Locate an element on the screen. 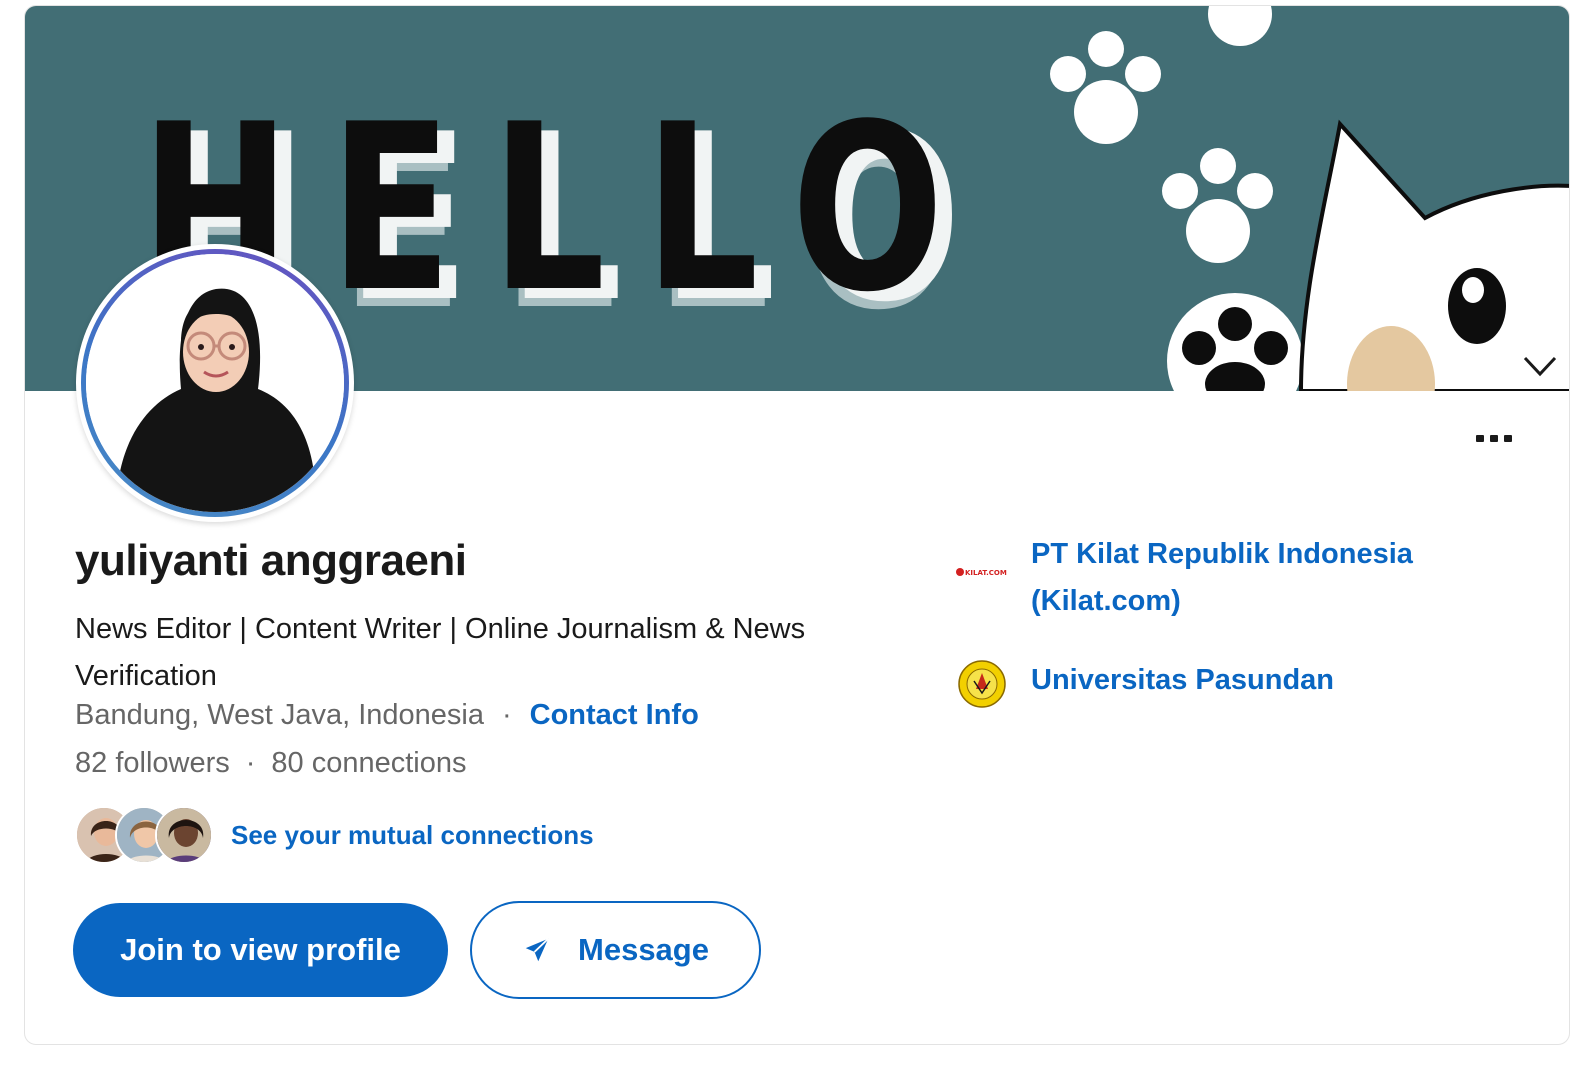 The height and width of the screenshot is (1076, 1594). profile-name: yuliyanti anggraeni is located at coordinates (271, 560).